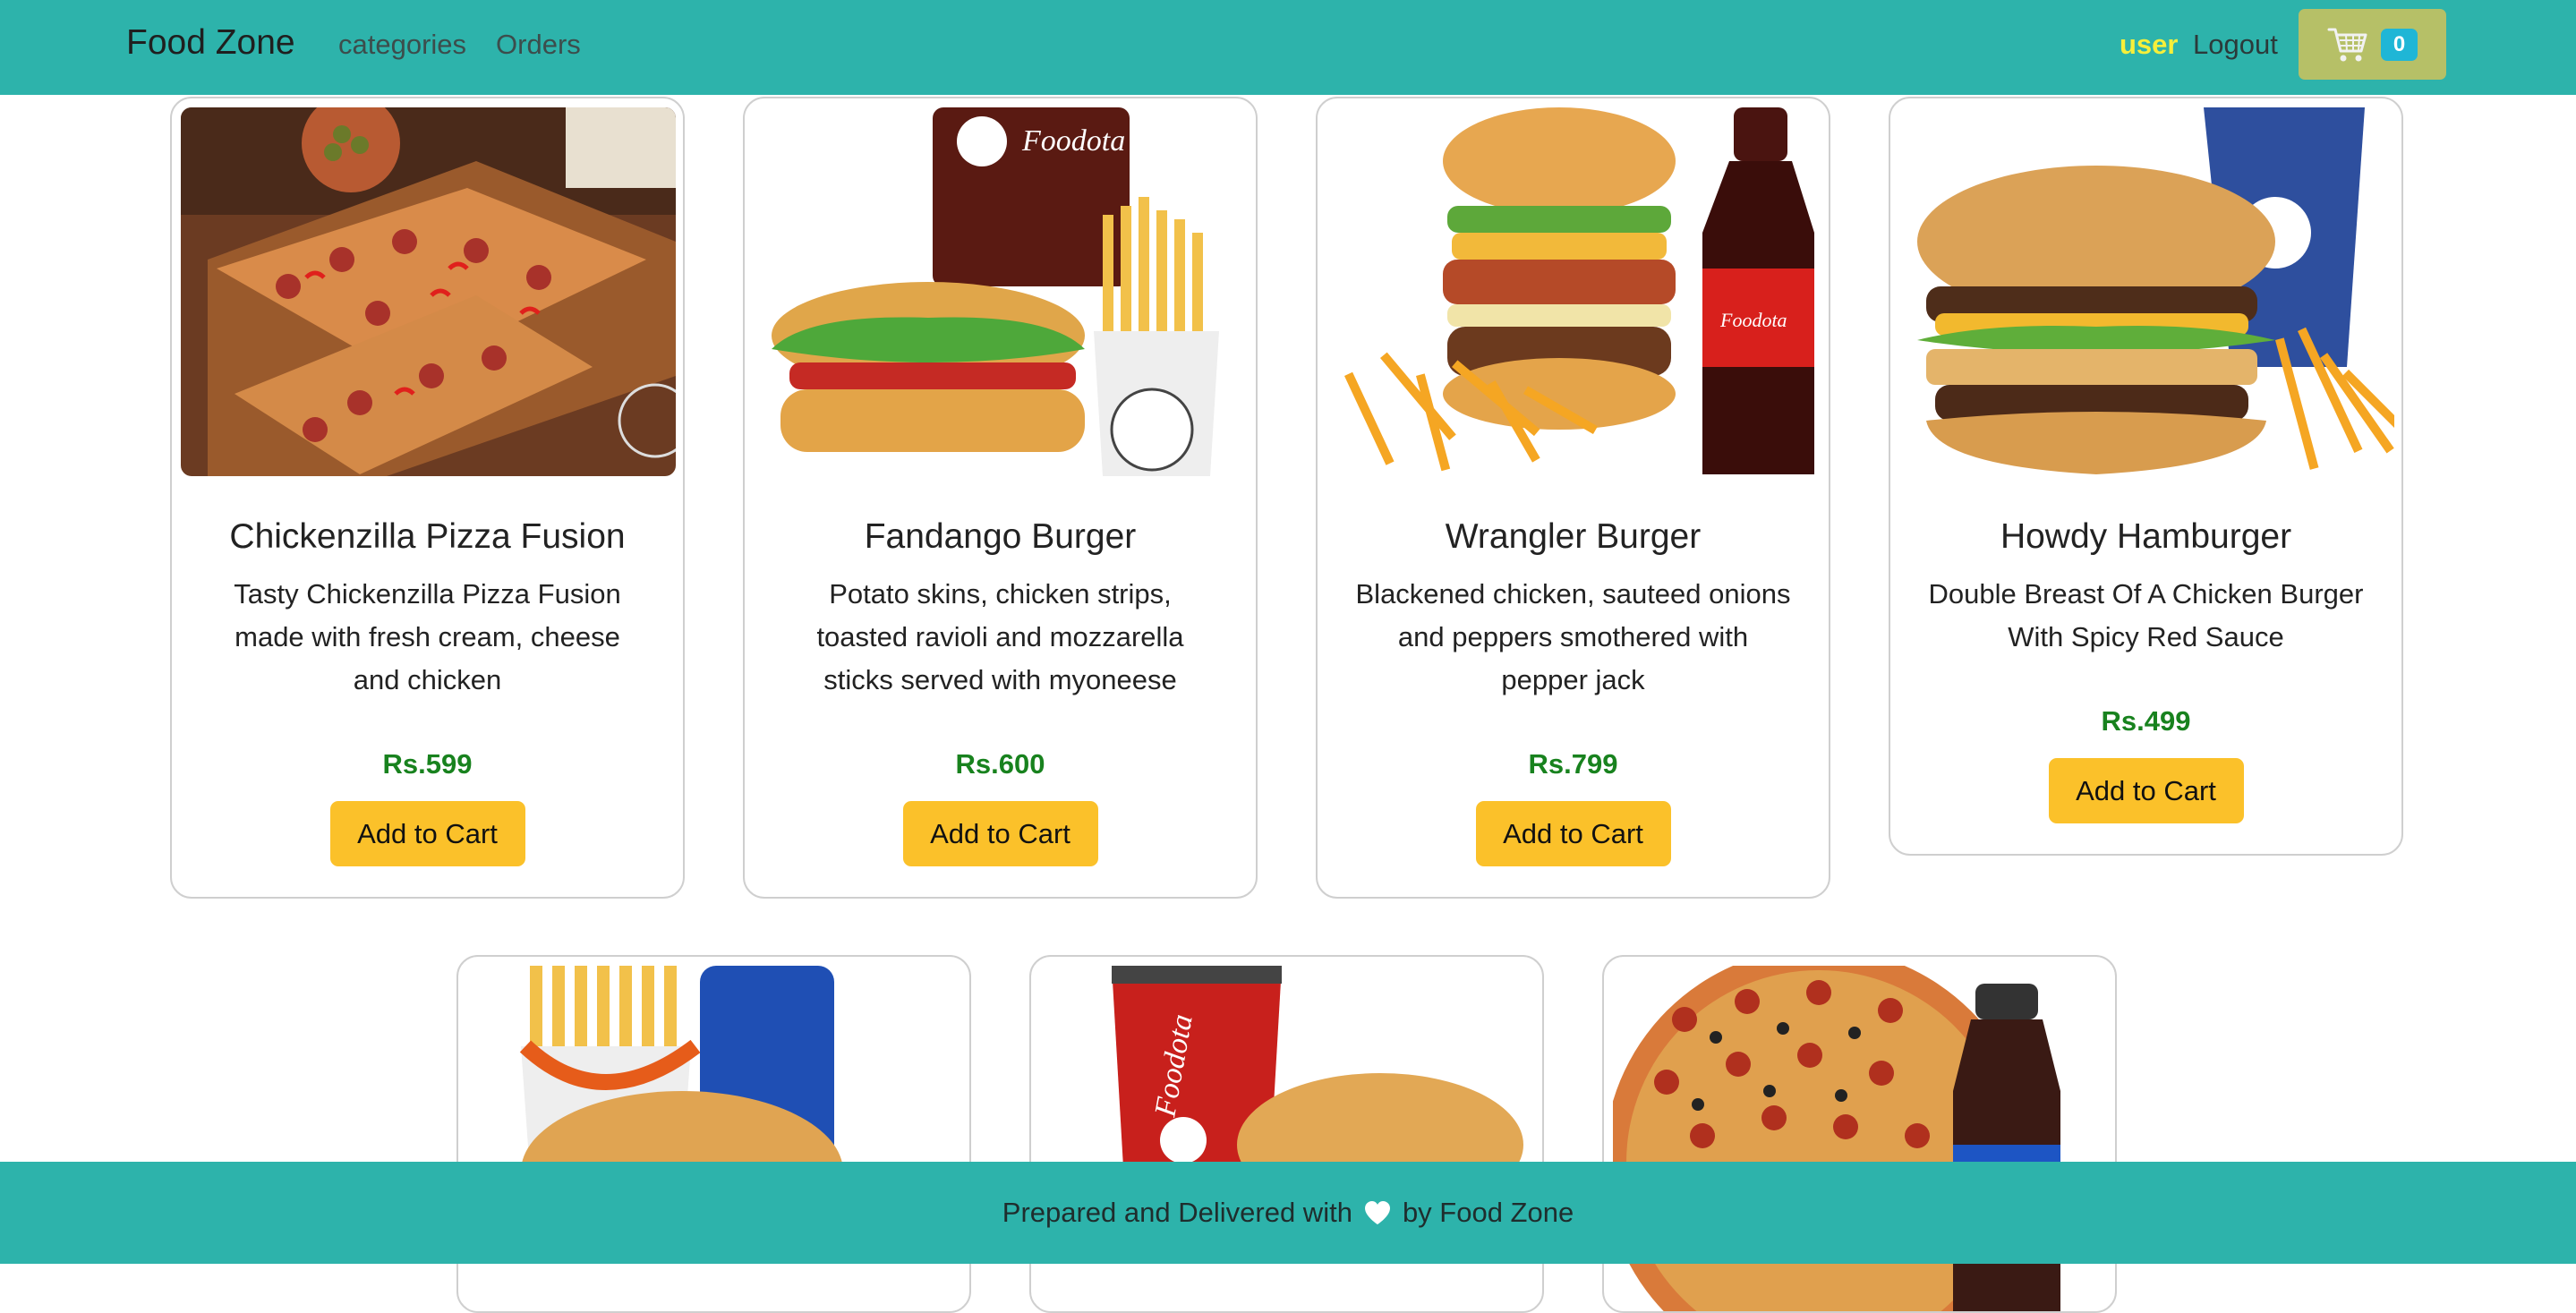 The height and width of the screenshot is (1313, 2576). I want to click on logout-link: Logout, so click(2235, 45).